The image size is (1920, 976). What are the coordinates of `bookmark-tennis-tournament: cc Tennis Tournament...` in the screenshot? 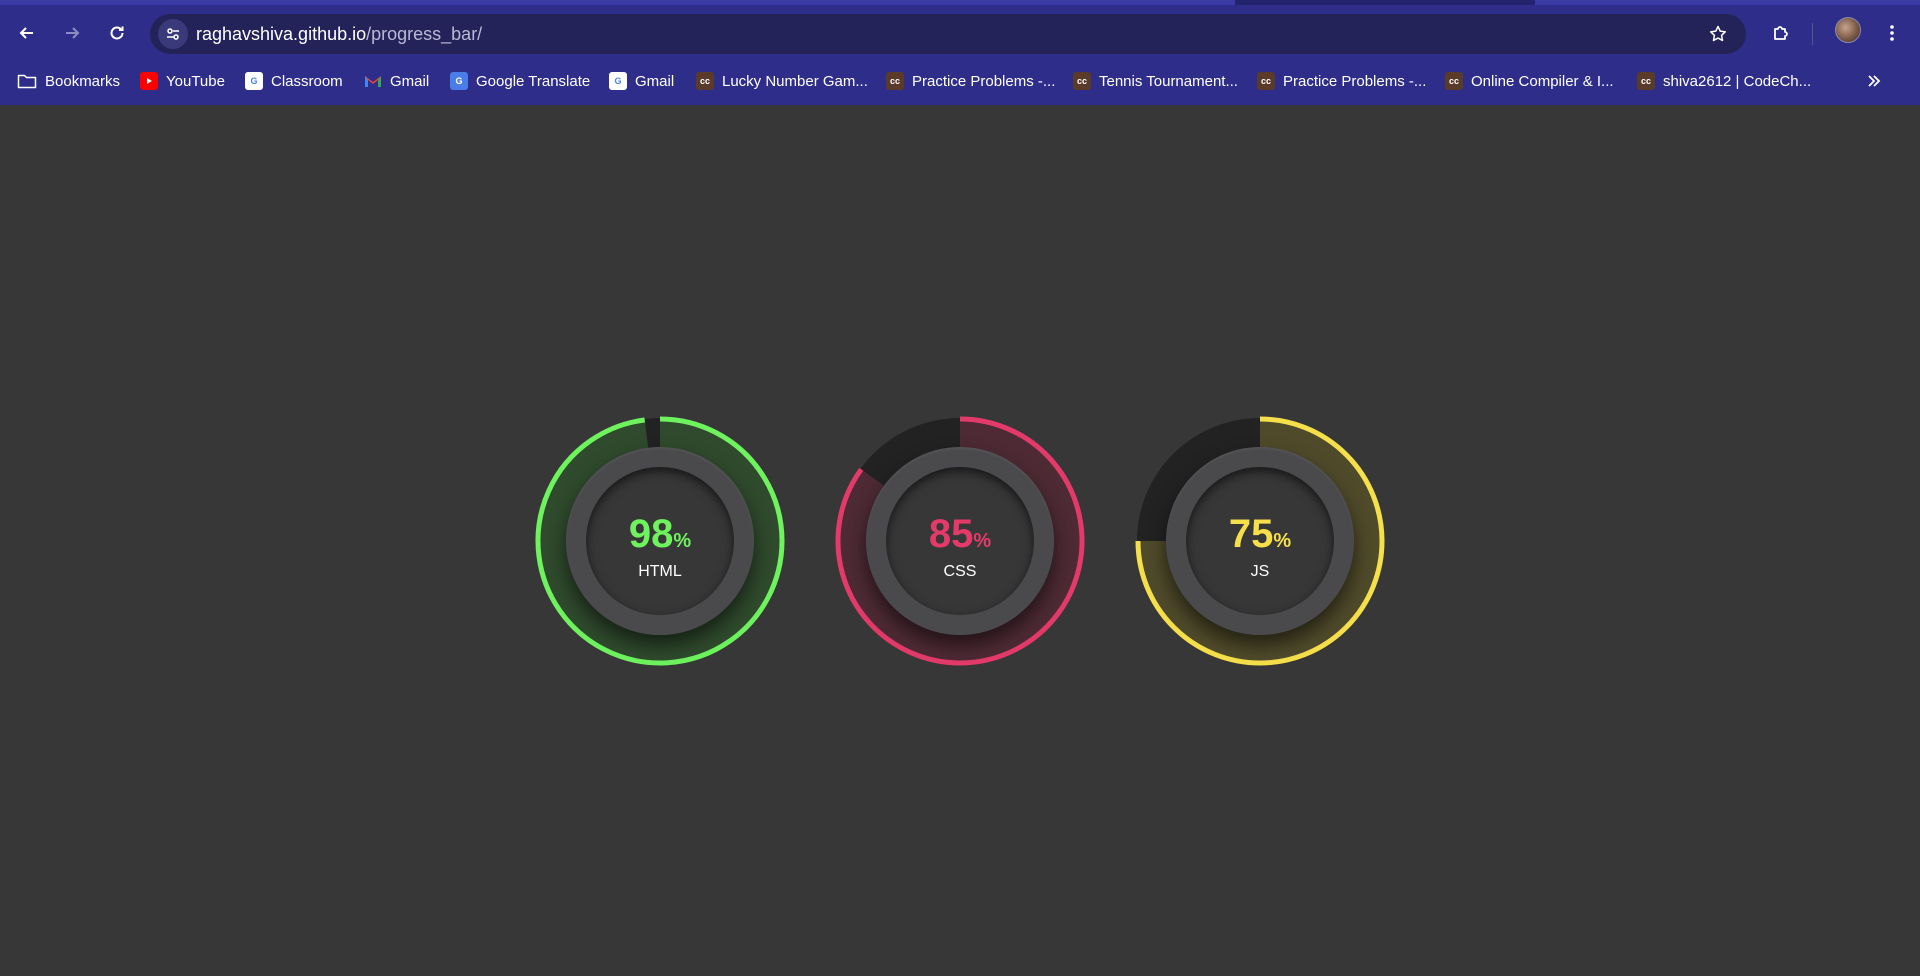 It's located at (1155, 81).